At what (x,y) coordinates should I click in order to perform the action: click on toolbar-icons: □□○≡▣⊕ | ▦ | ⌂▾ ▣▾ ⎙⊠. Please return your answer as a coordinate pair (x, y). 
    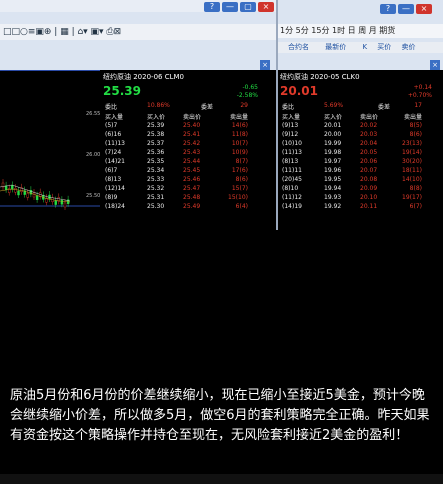
    Looking at the image, I should click on (62, 32).